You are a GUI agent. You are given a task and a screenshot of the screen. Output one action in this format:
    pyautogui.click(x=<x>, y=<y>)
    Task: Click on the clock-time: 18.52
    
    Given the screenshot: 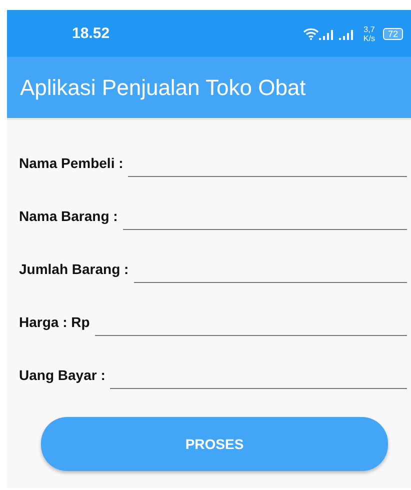 What is the action you would take?
    pyautogui.click(x=91, y=33)
    